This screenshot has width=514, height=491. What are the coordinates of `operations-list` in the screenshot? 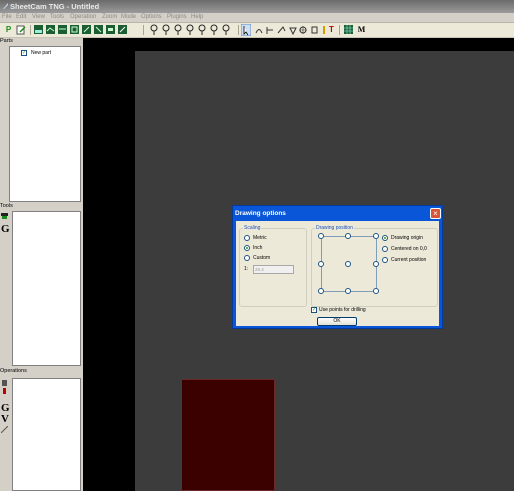 It's located at (46, 434).